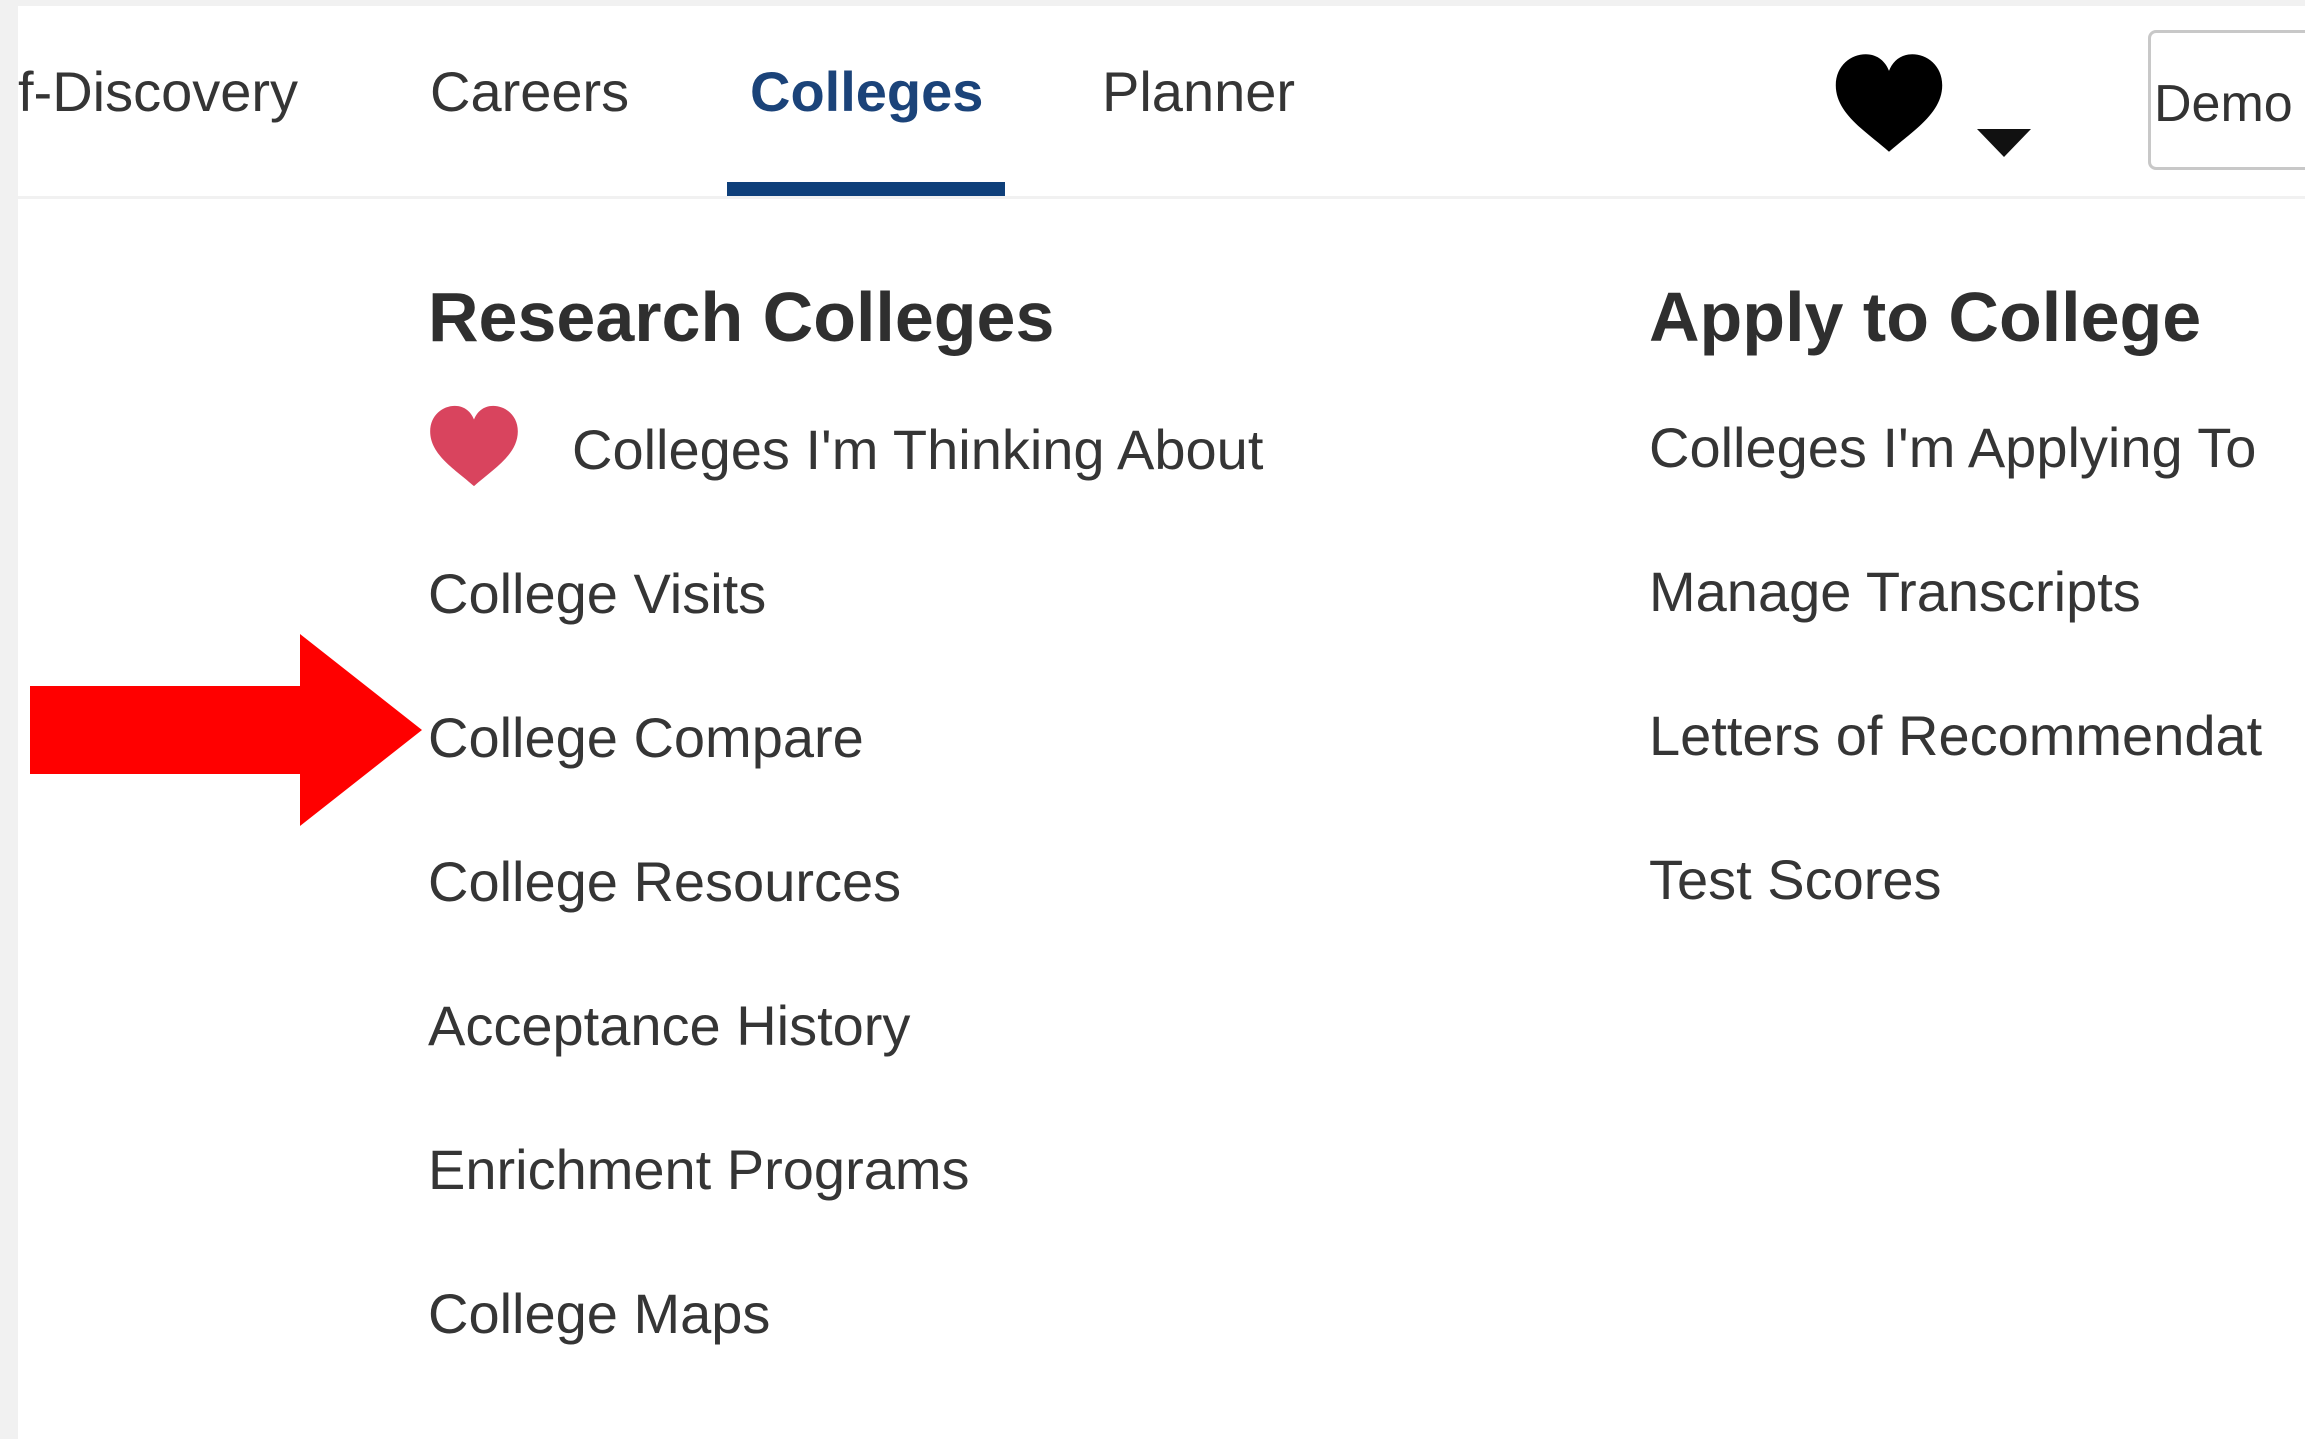 The width and height of the screenshot is (2305, 1439). What do you see at coordinates (2004, 143) in the screenshot?
I see `caret-down-icon` at bounding box center [2004, 143].